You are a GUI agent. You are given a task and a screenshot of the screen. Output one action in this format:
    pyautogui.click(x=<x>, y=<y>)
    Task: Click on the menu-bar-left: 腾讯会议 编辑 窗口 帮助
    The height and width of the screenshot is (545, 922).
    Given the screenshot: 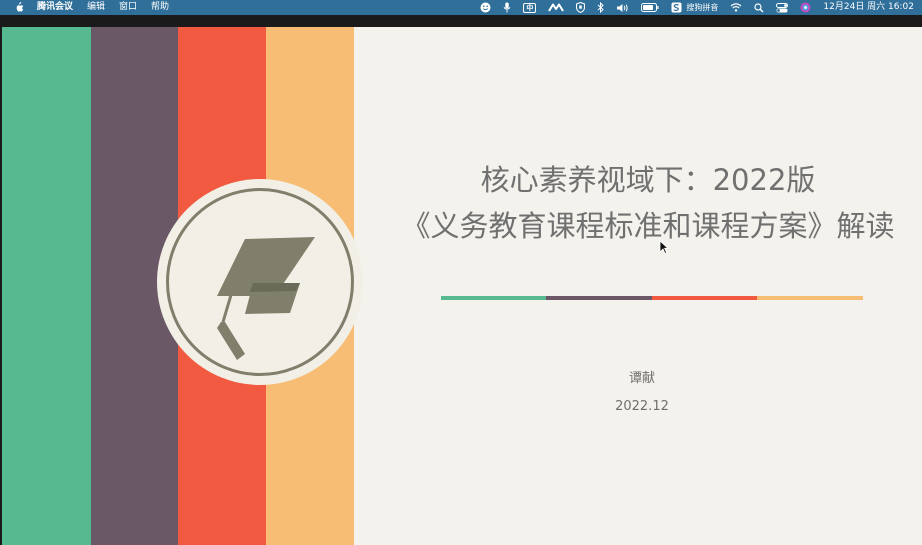 What is the action you would take?
    pyautogui.click(x=91, y=7)
    